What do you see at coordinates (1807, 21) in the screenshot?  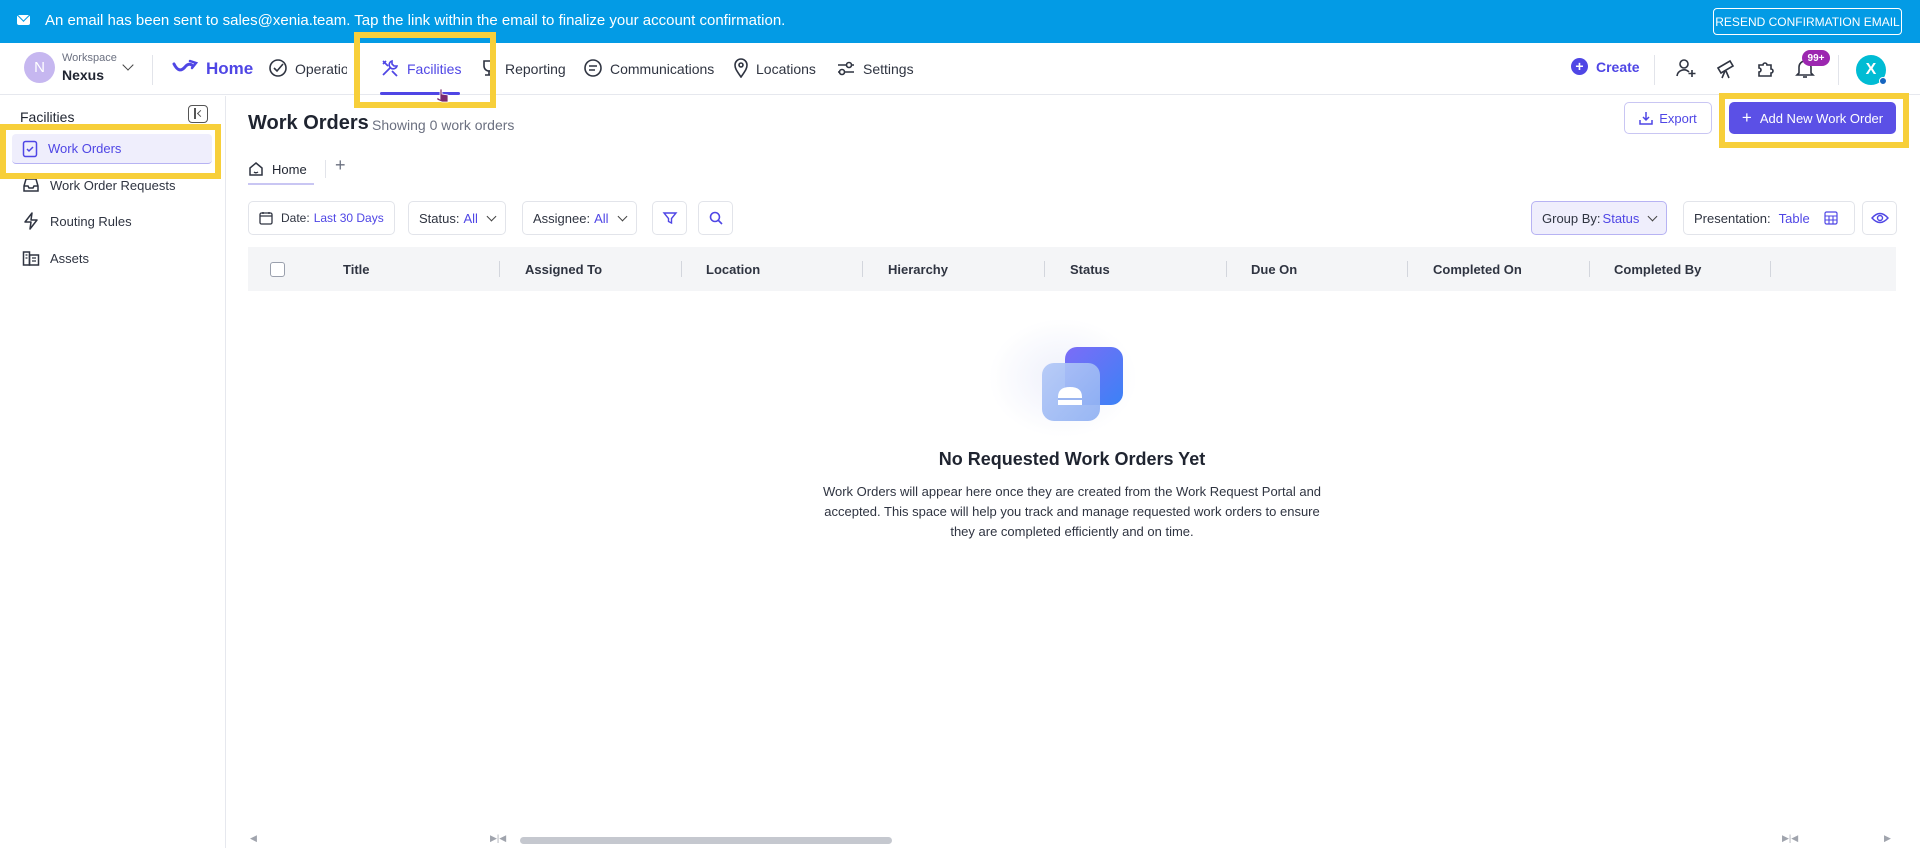 I see `resend-confirmation-button: RESEND CONFIRMATION EMAIL` at bounding box center [1807, 21].